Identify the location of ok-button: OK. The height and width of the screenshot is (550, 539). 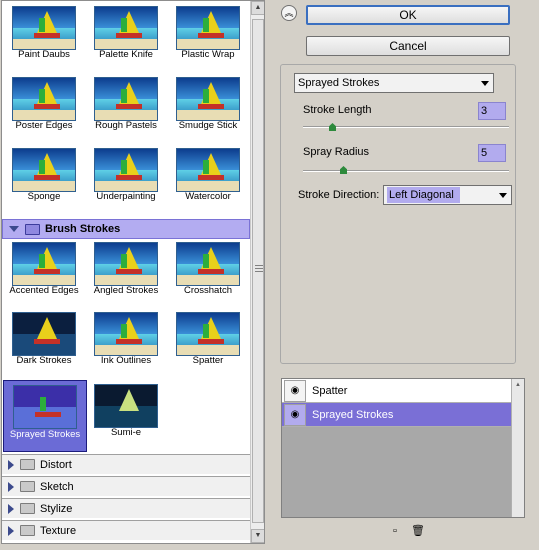
(408, 15).